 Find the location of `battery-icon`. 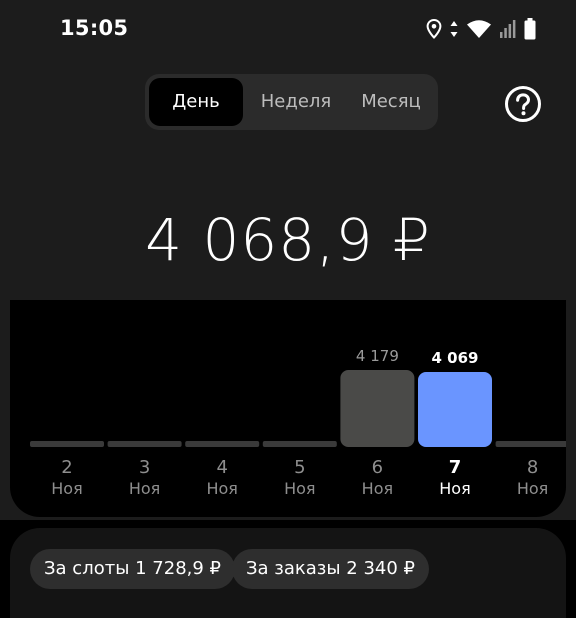

battery-icon is located at coordinates (530, 29).